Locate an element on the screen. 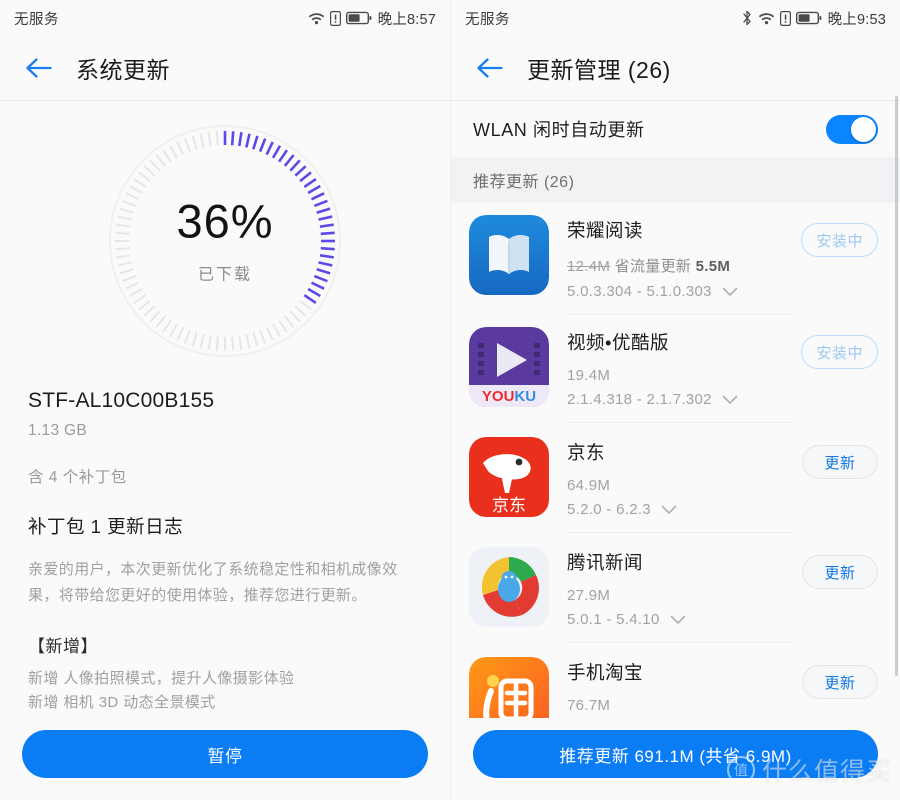 The height and width of the screenshot is (800, 900). app-size-line: 12.4M 省流量更新 5.5M is located at coordinates (679, 265).